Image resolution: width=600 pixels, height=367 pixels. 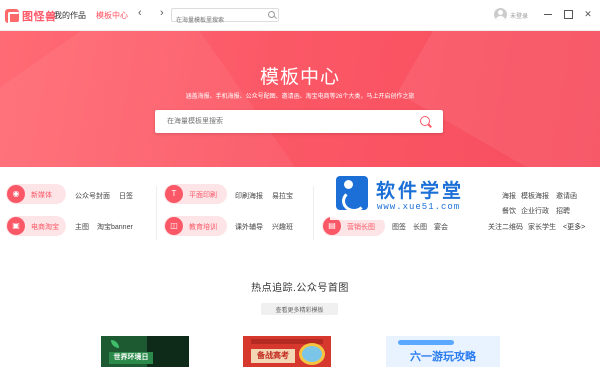 What do you see at coordinates (16, 194) in the screenshot?
I see `new-media-icon: ◉` at bounding box center [16, 194].